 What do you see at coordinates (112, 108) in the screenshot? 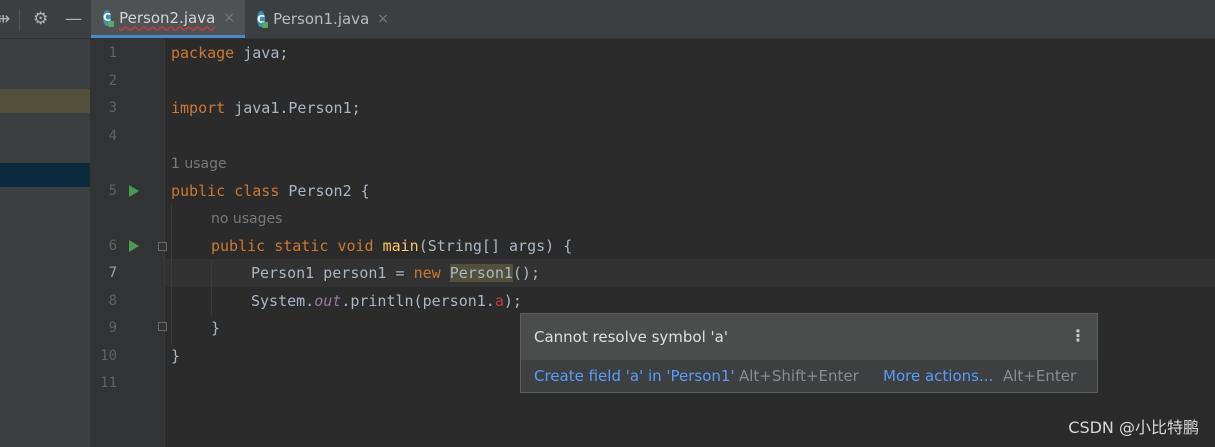
I see `line-number: 3` at bounding box center [112, 108].